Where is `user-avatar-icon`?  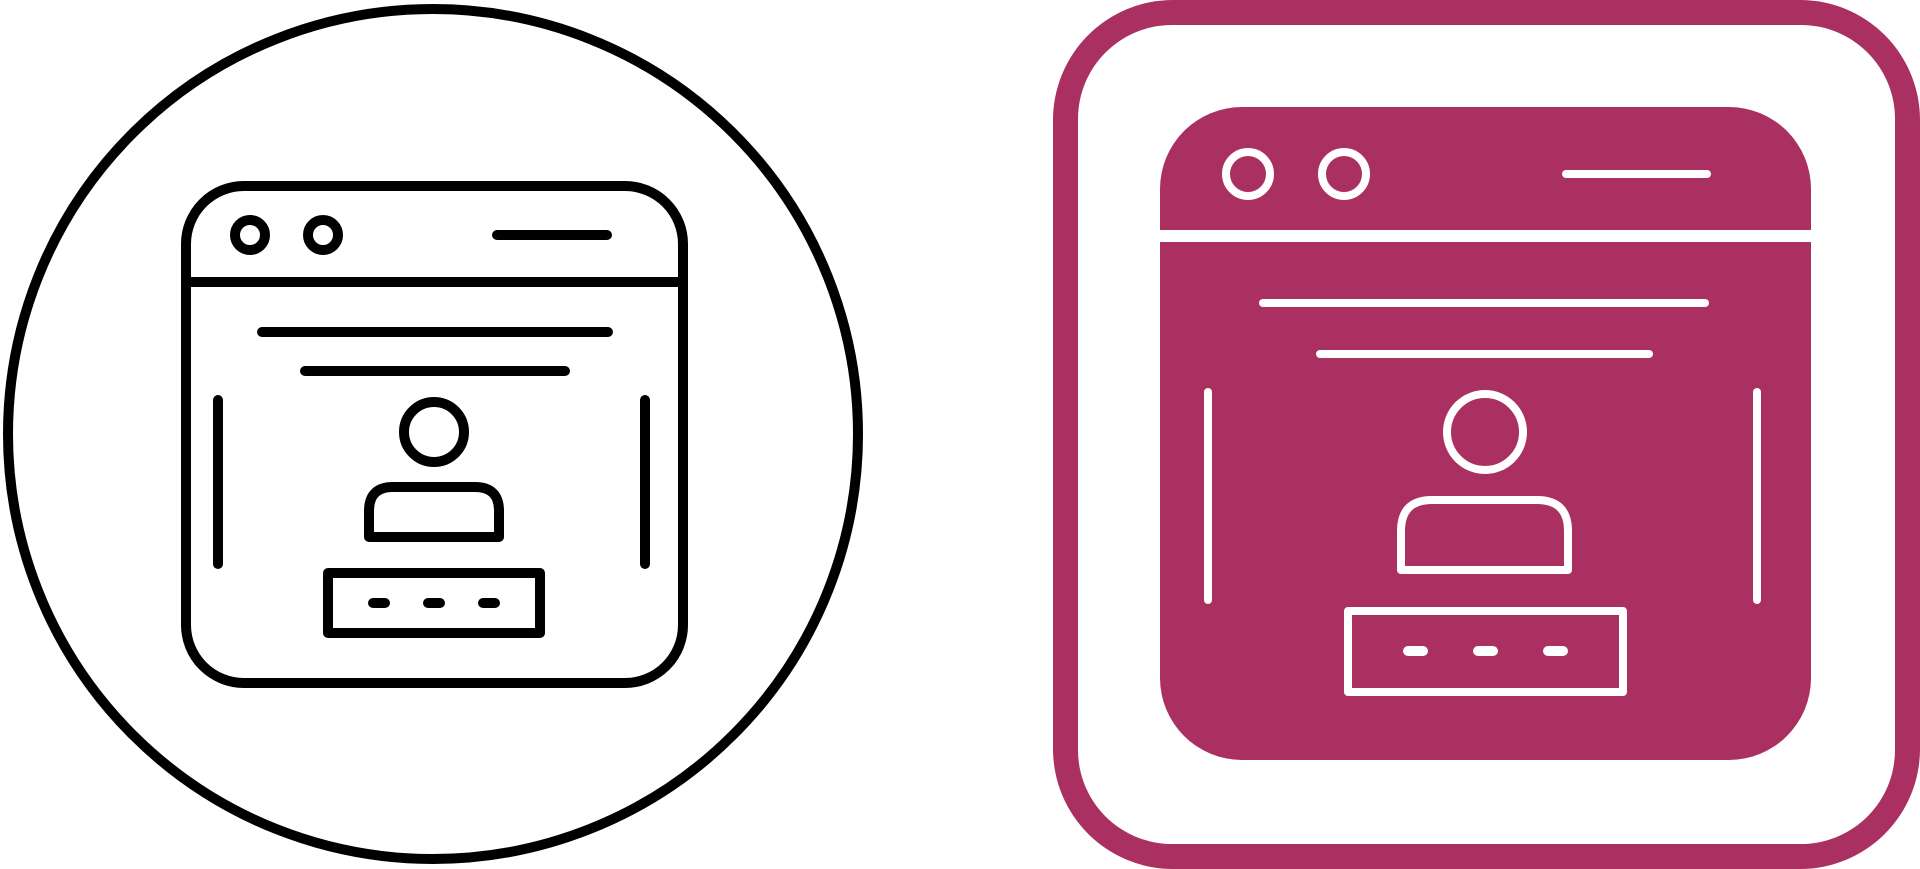
user-avatar-icon is located at coordinates (434, 469).